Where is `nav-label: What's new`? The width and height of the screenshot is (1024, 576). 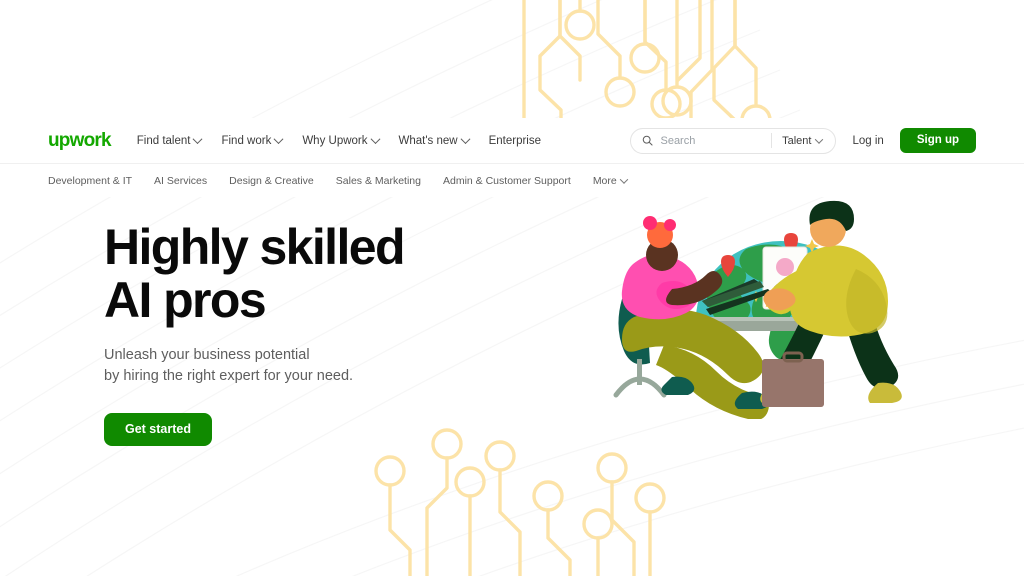 nav-label: What's new is located at coordinates (428, 140).